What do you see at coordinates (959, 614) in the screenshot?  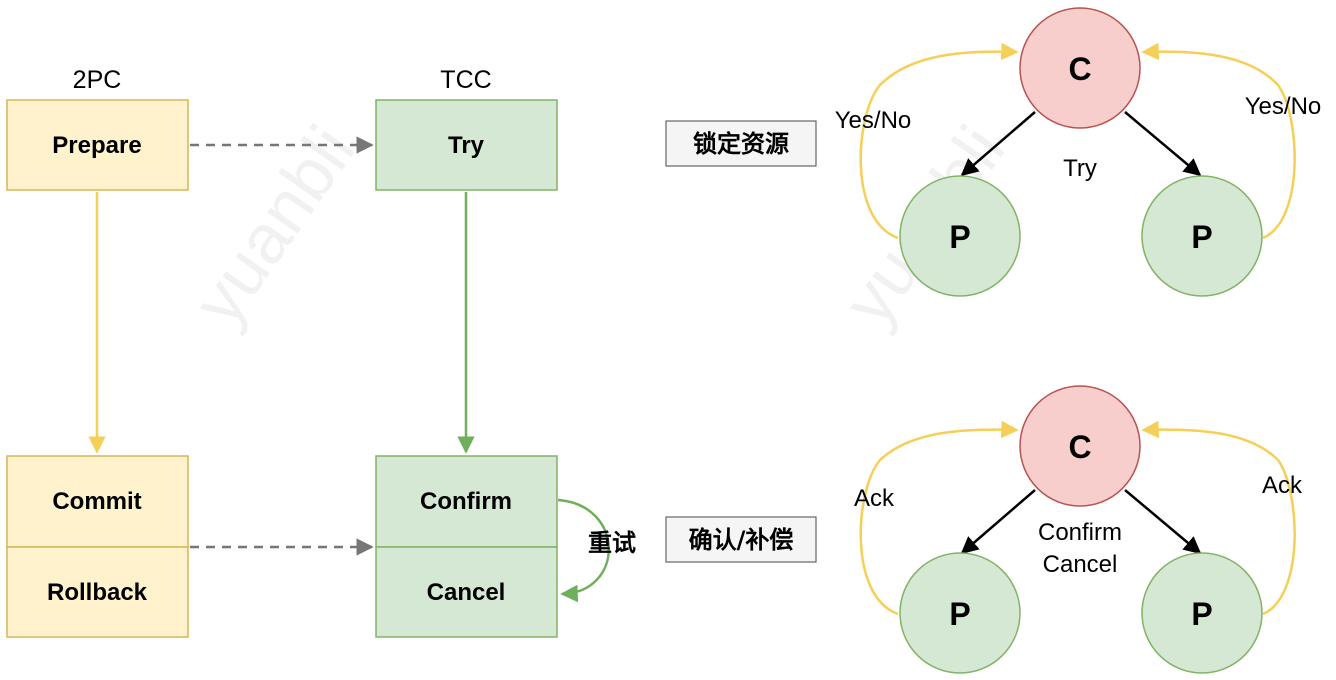 I see `bottom-participant-left-label: P` at bounding box center [959, 614].